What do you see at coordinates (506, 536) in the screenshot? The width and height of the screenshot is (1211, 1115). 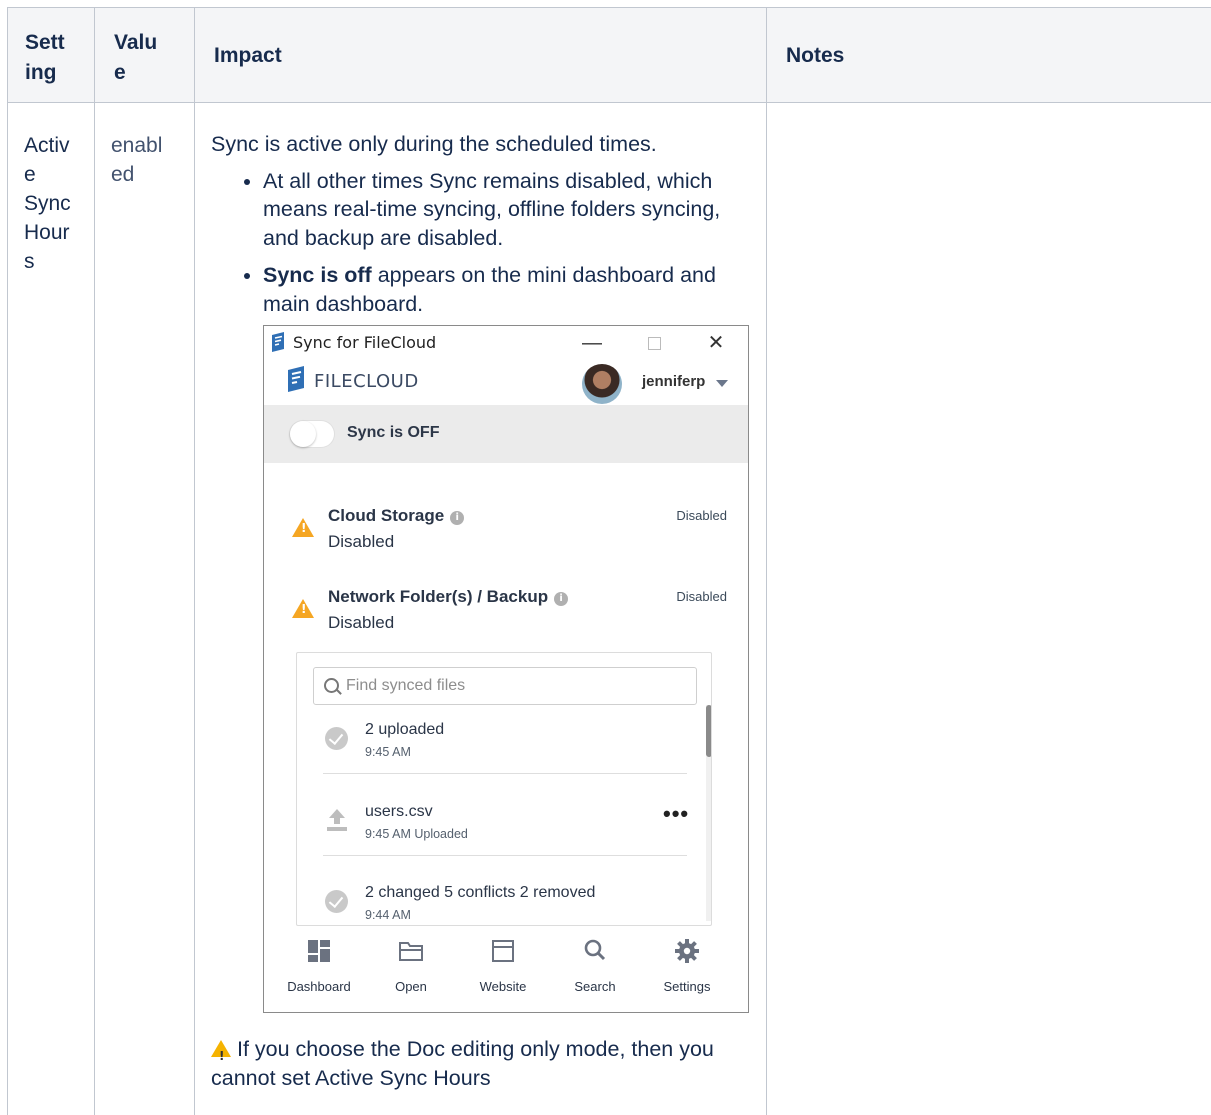 I see `status-cloud-storage: Cloud Storagei Disabled Disabled` at bounding box center [506, 536].